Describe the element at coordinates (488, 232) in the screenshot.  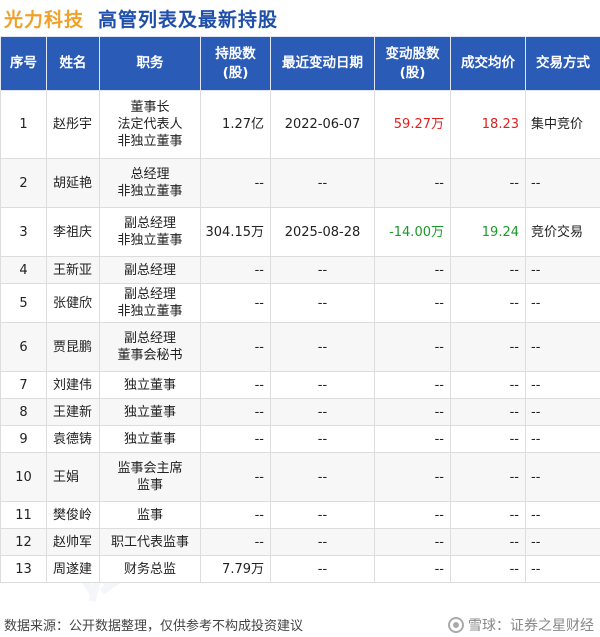
I see `cell-price: 19.24` at that location.